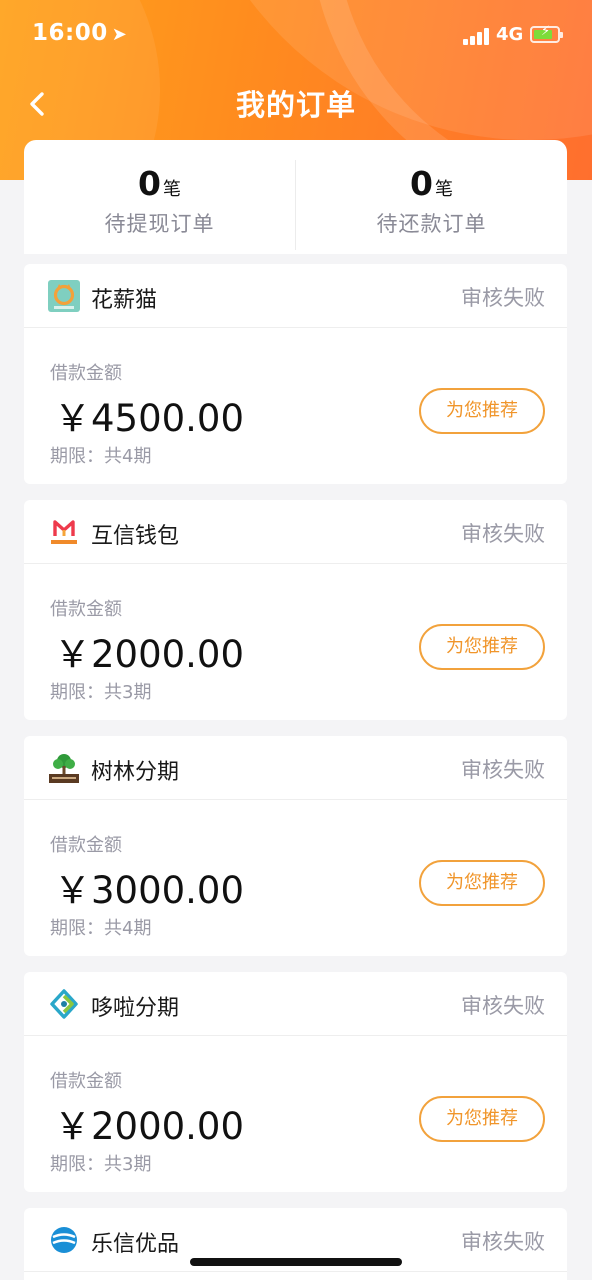 Image resolution: width=592 pixels, height=1280 pixels. I want to click on pending-repay-summary: 0笔 待还款订单, so click(431, 197).